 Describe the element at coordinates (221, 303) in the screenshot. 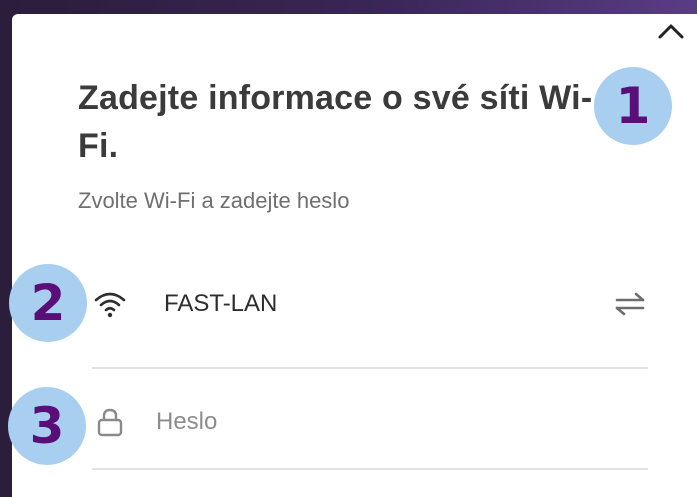

I see `wifi-ssid-label: FAST-LAN` at that location.